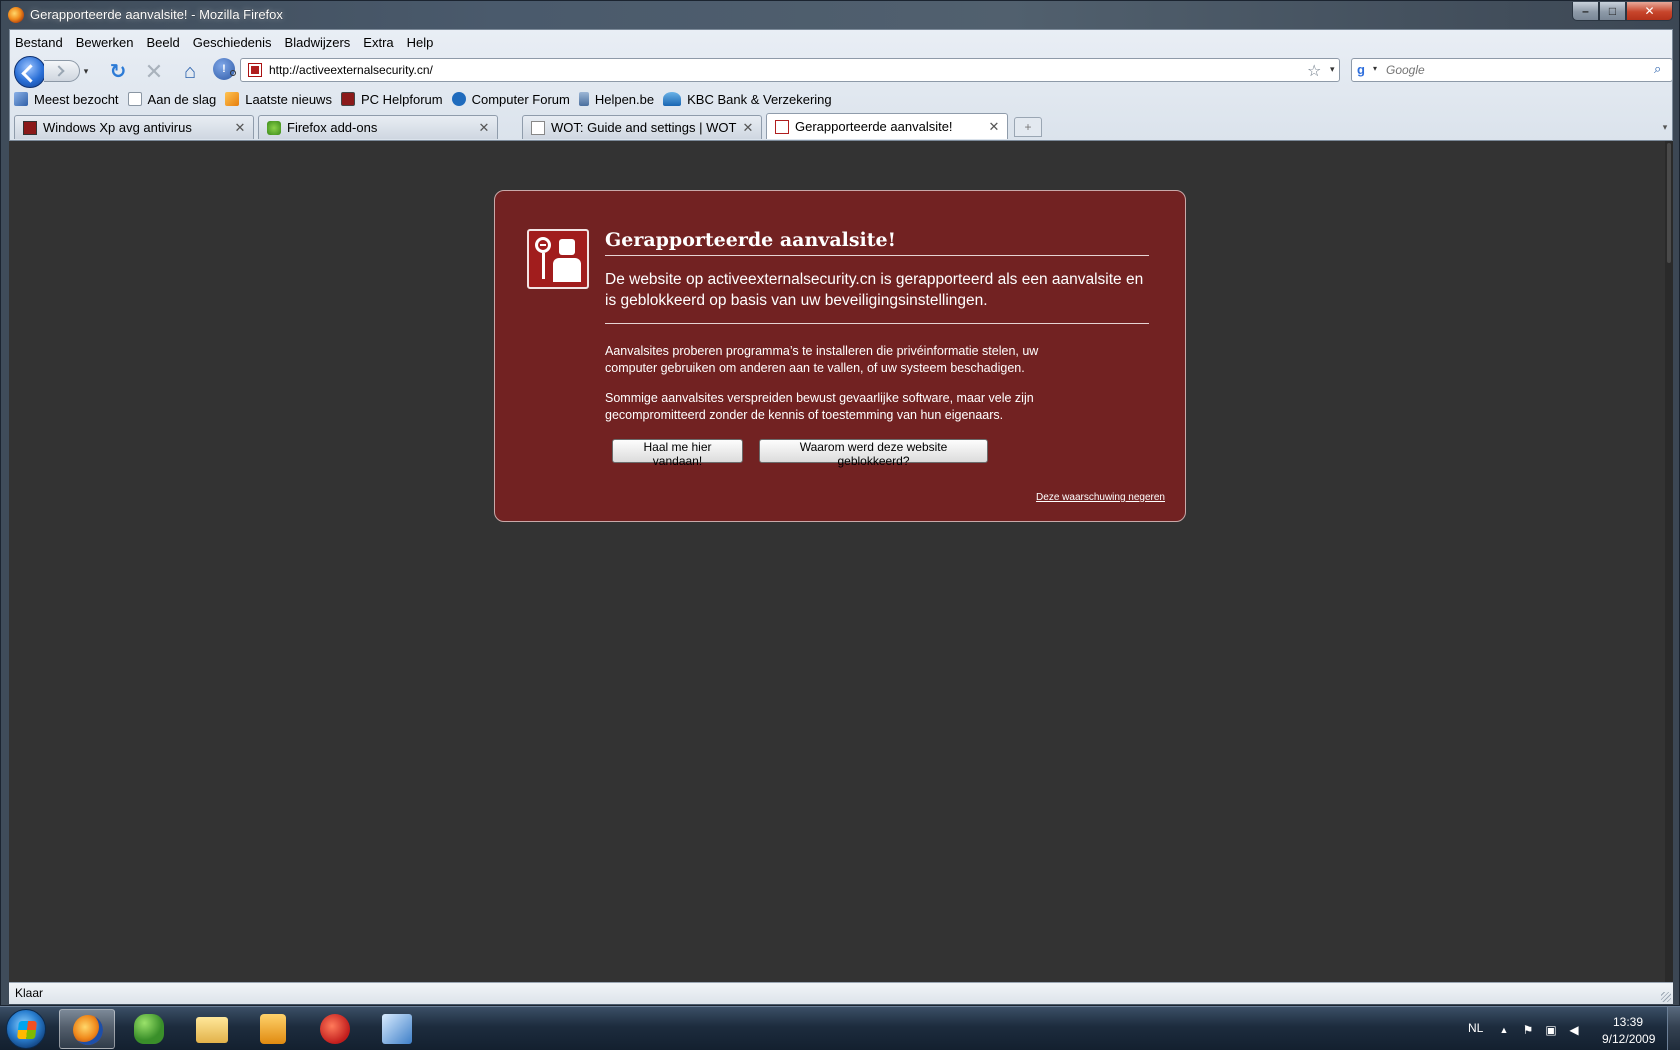  I want to click on bookmark-pc-helpforum: PC Helpforum, so click(391, 99).